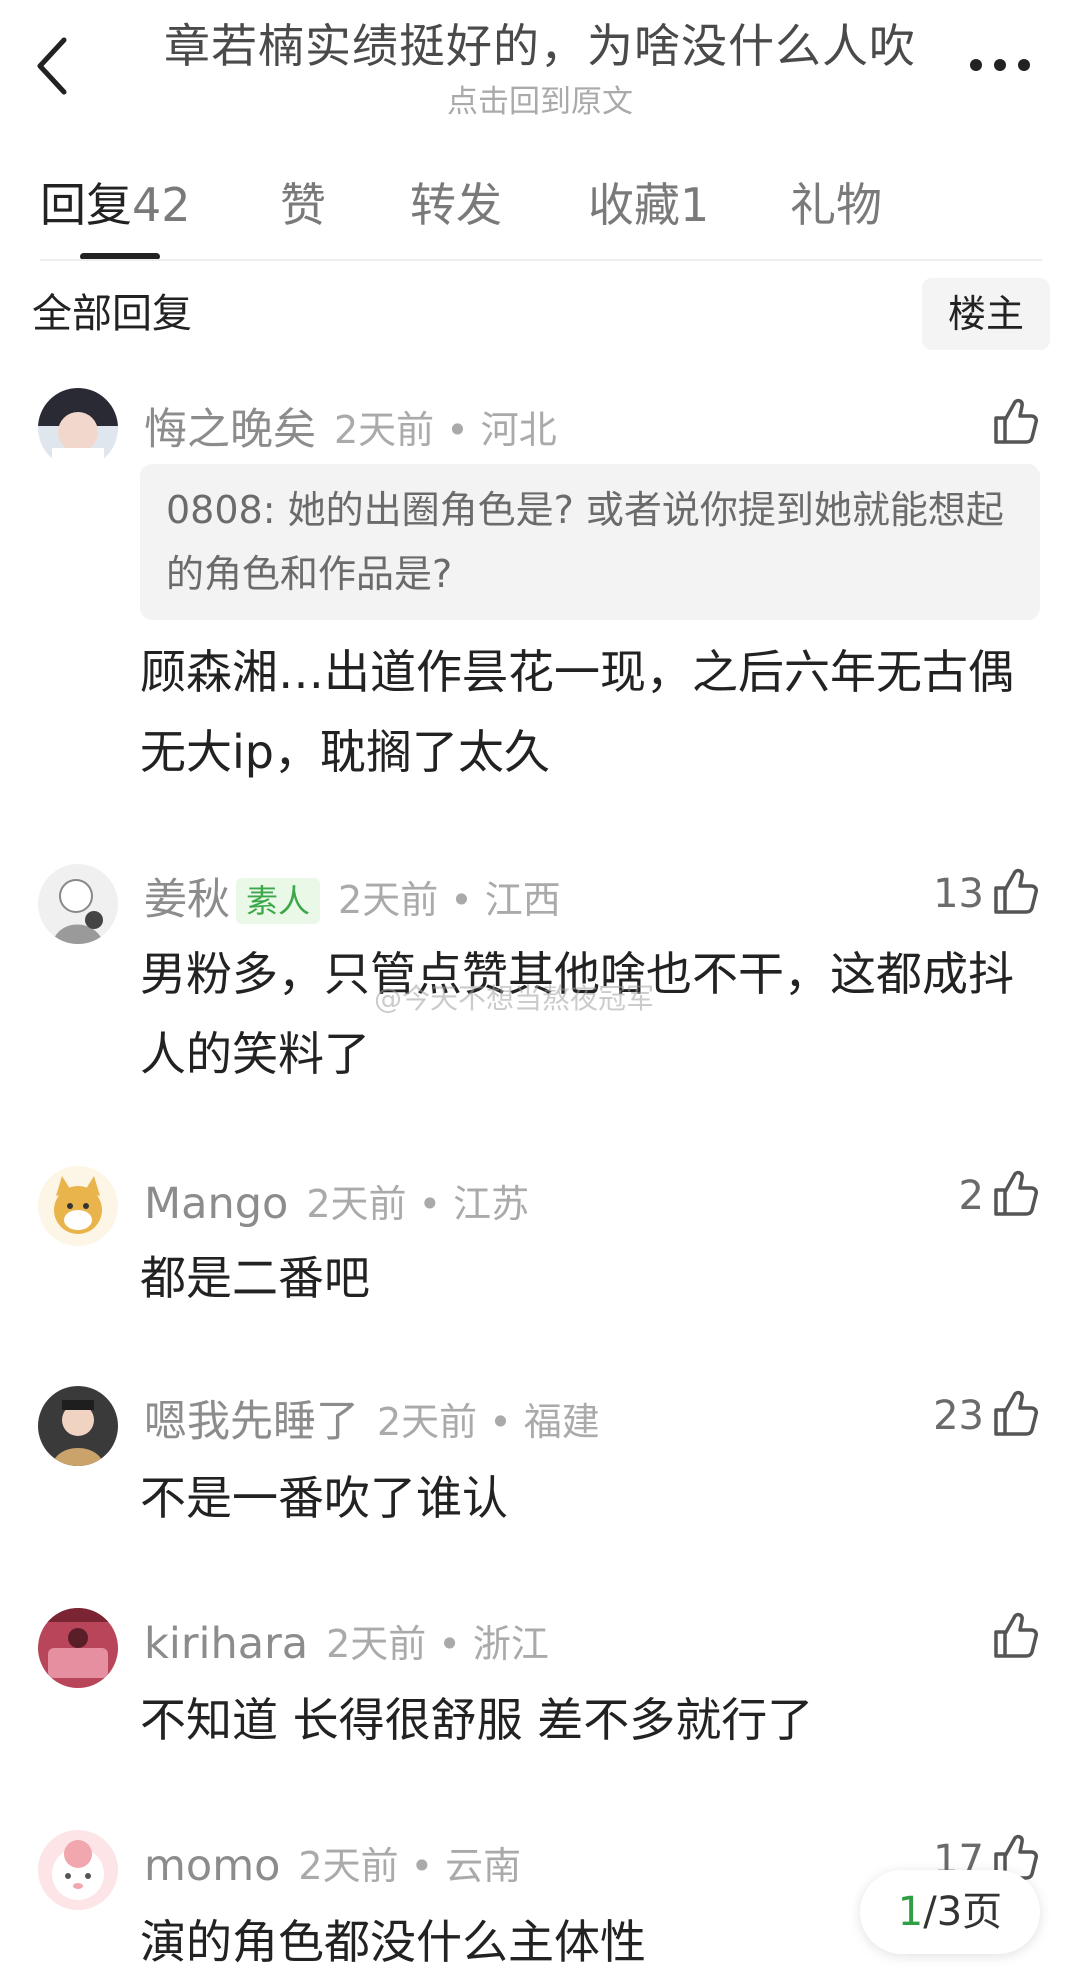 Image resolution: width=1080 pixels, height=1983 pixels. Describe the element at coordinates (303, 205) in the screenshot. I see `tab-likes: 赞` at that location.